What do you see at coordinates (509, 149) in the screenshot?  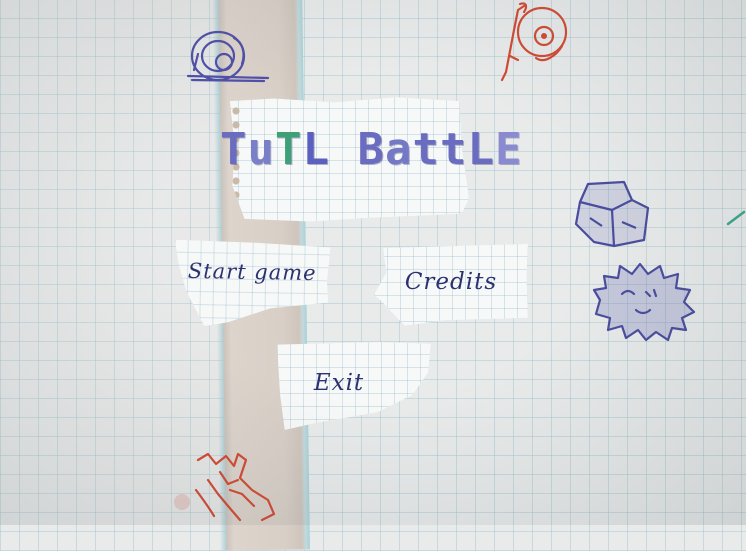 I see `title-letter: E` at bounding box center [509, 149].